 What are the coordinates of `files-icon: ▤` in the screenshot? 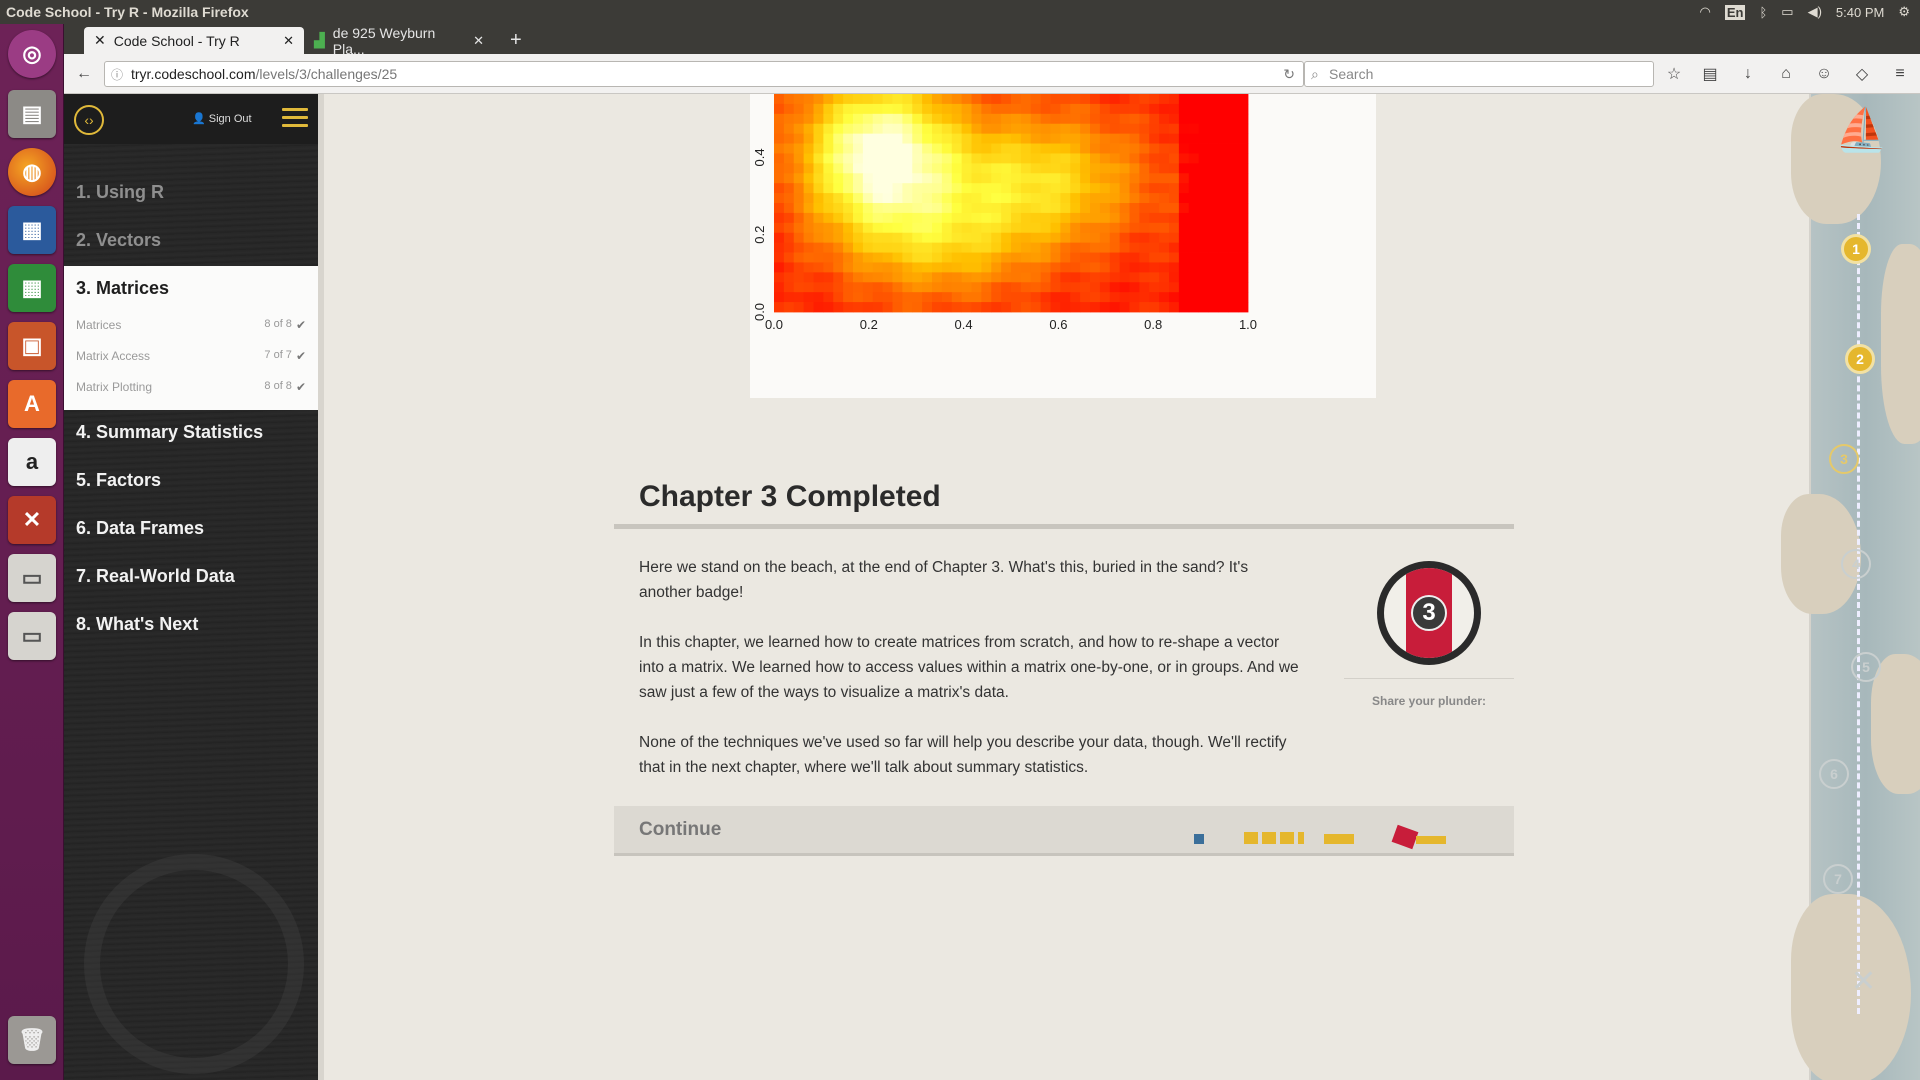 It's located at (32, 114).